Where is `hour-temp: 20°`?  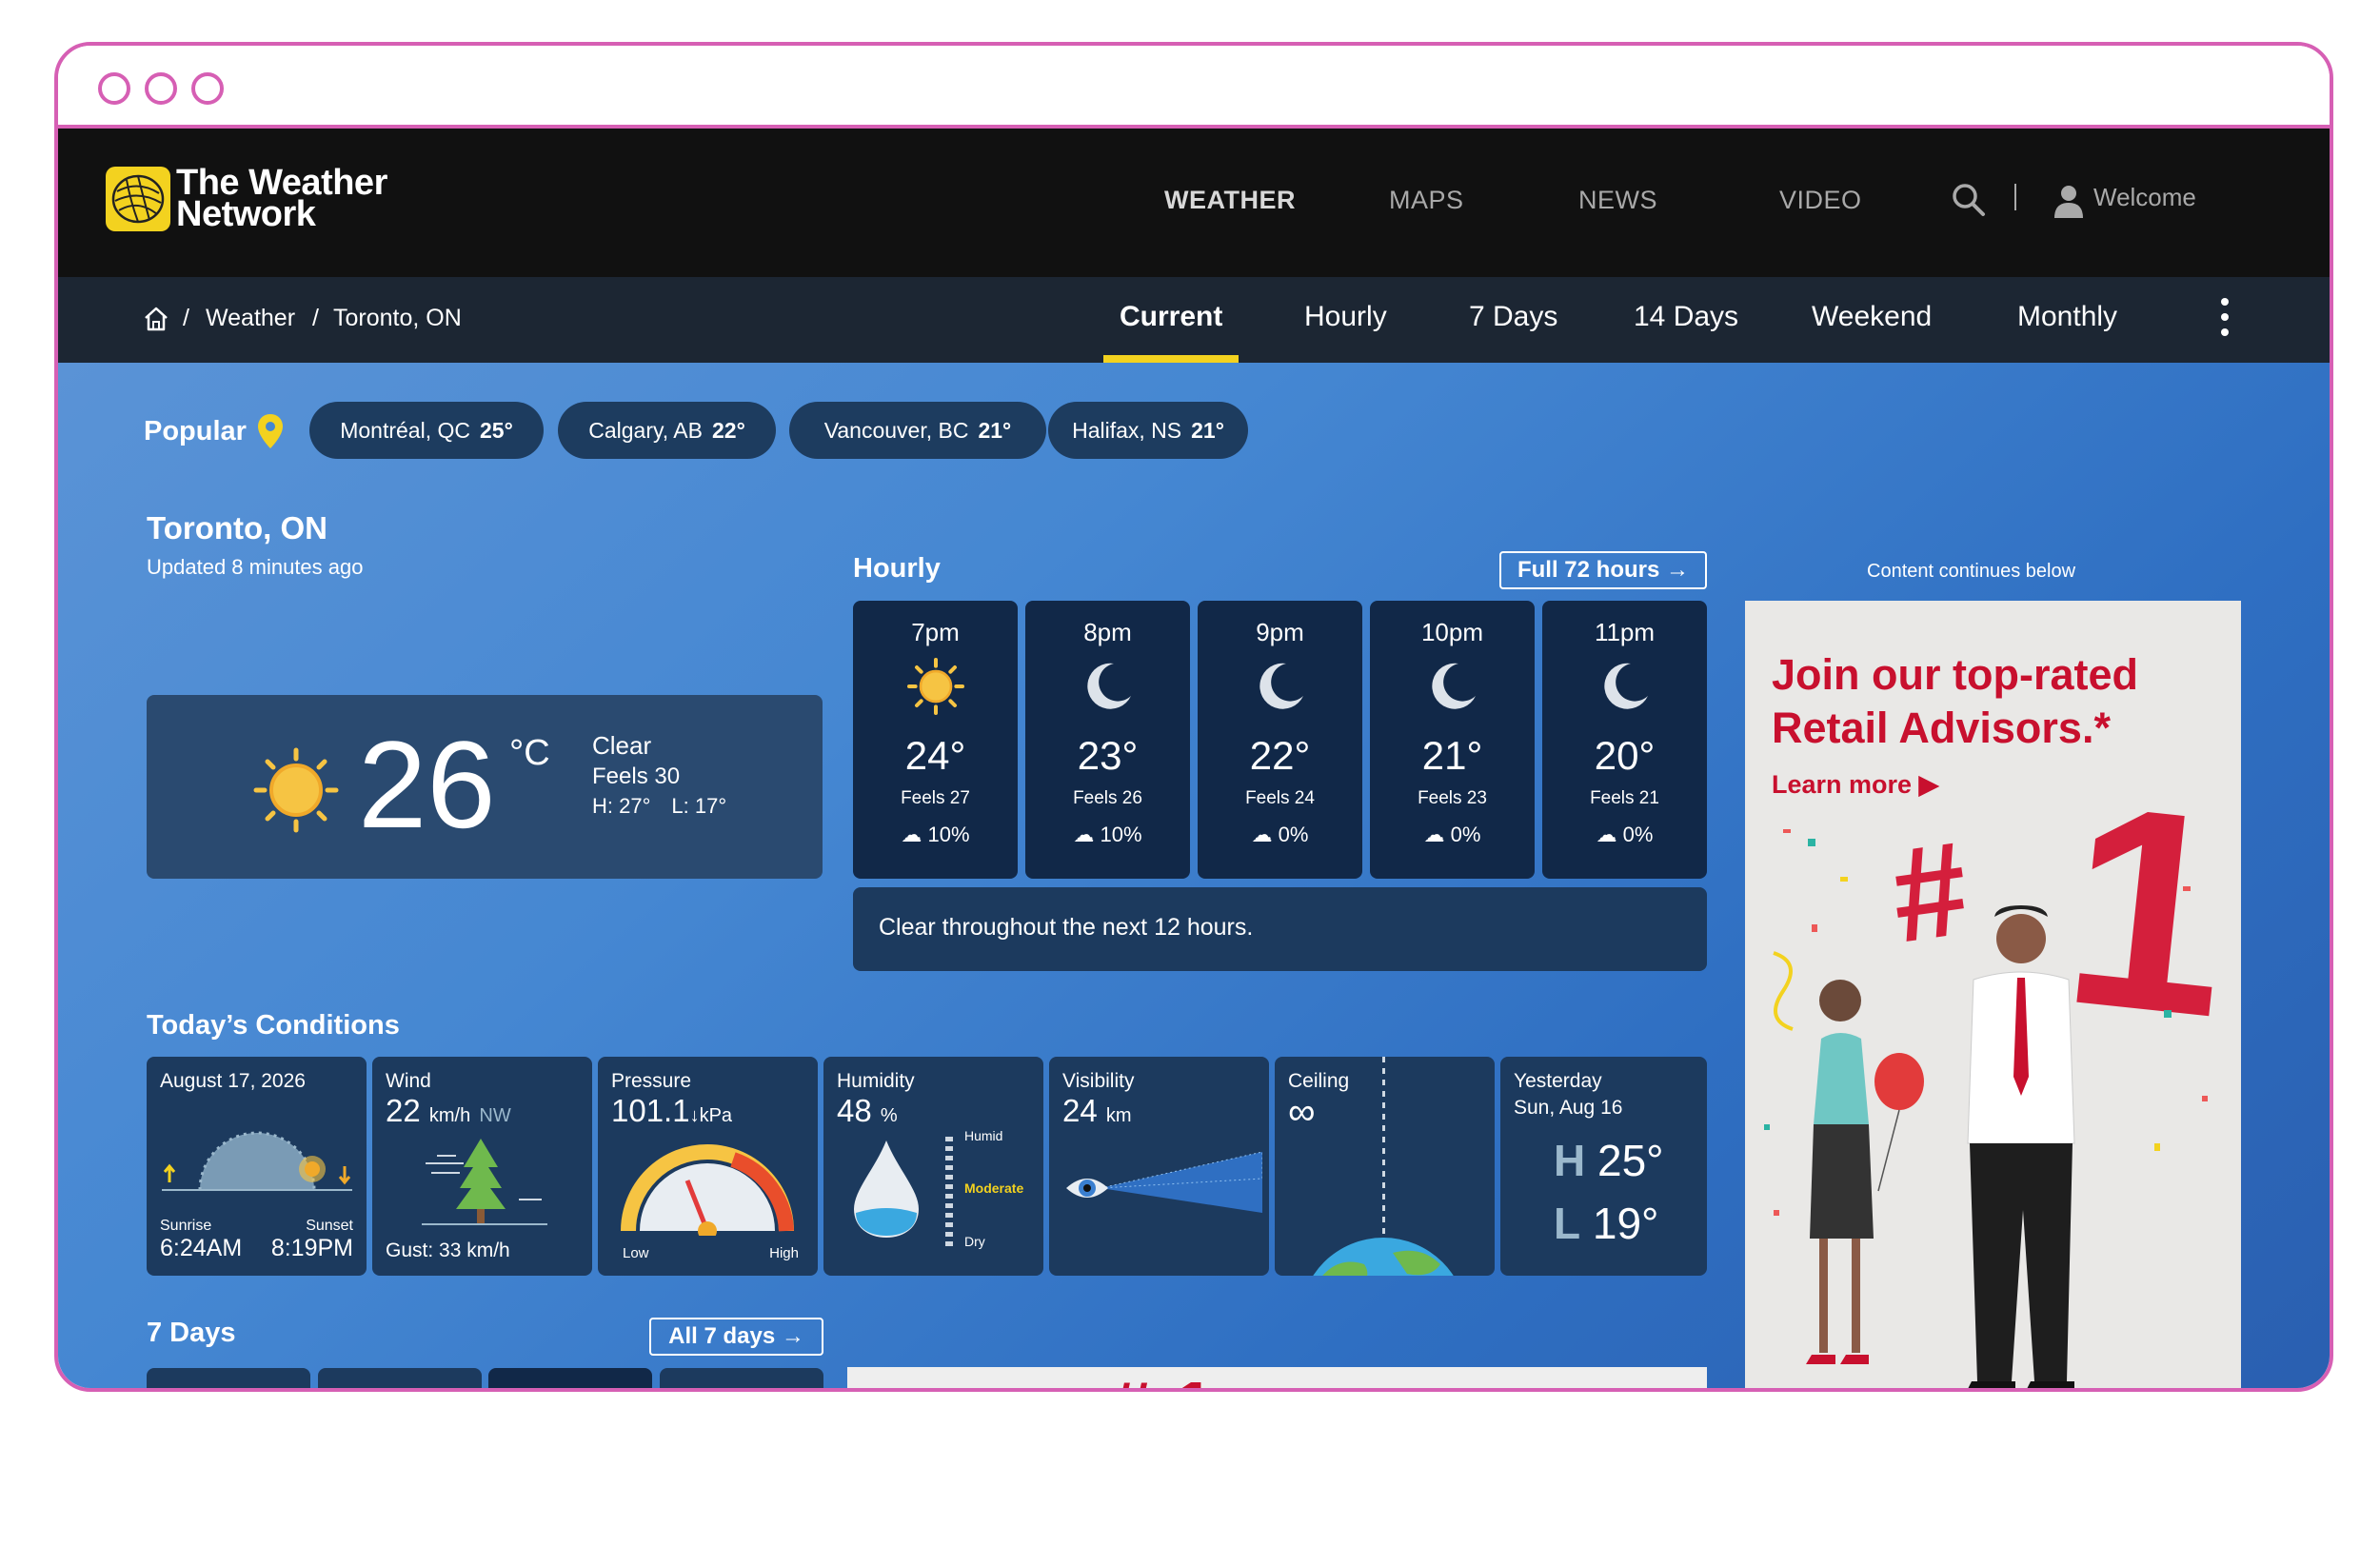 hour-temp: 20° is located at coordinates (1625, 755).